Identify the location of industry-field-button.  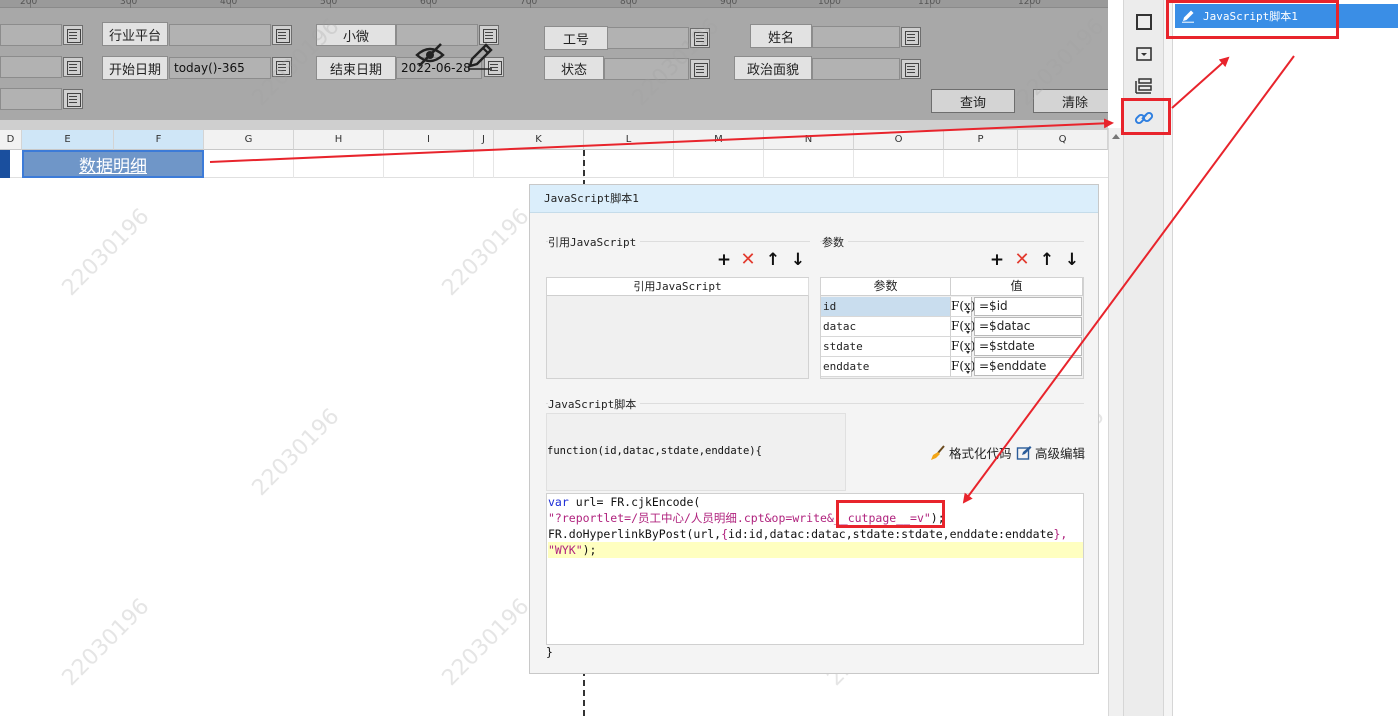
(282, 35).